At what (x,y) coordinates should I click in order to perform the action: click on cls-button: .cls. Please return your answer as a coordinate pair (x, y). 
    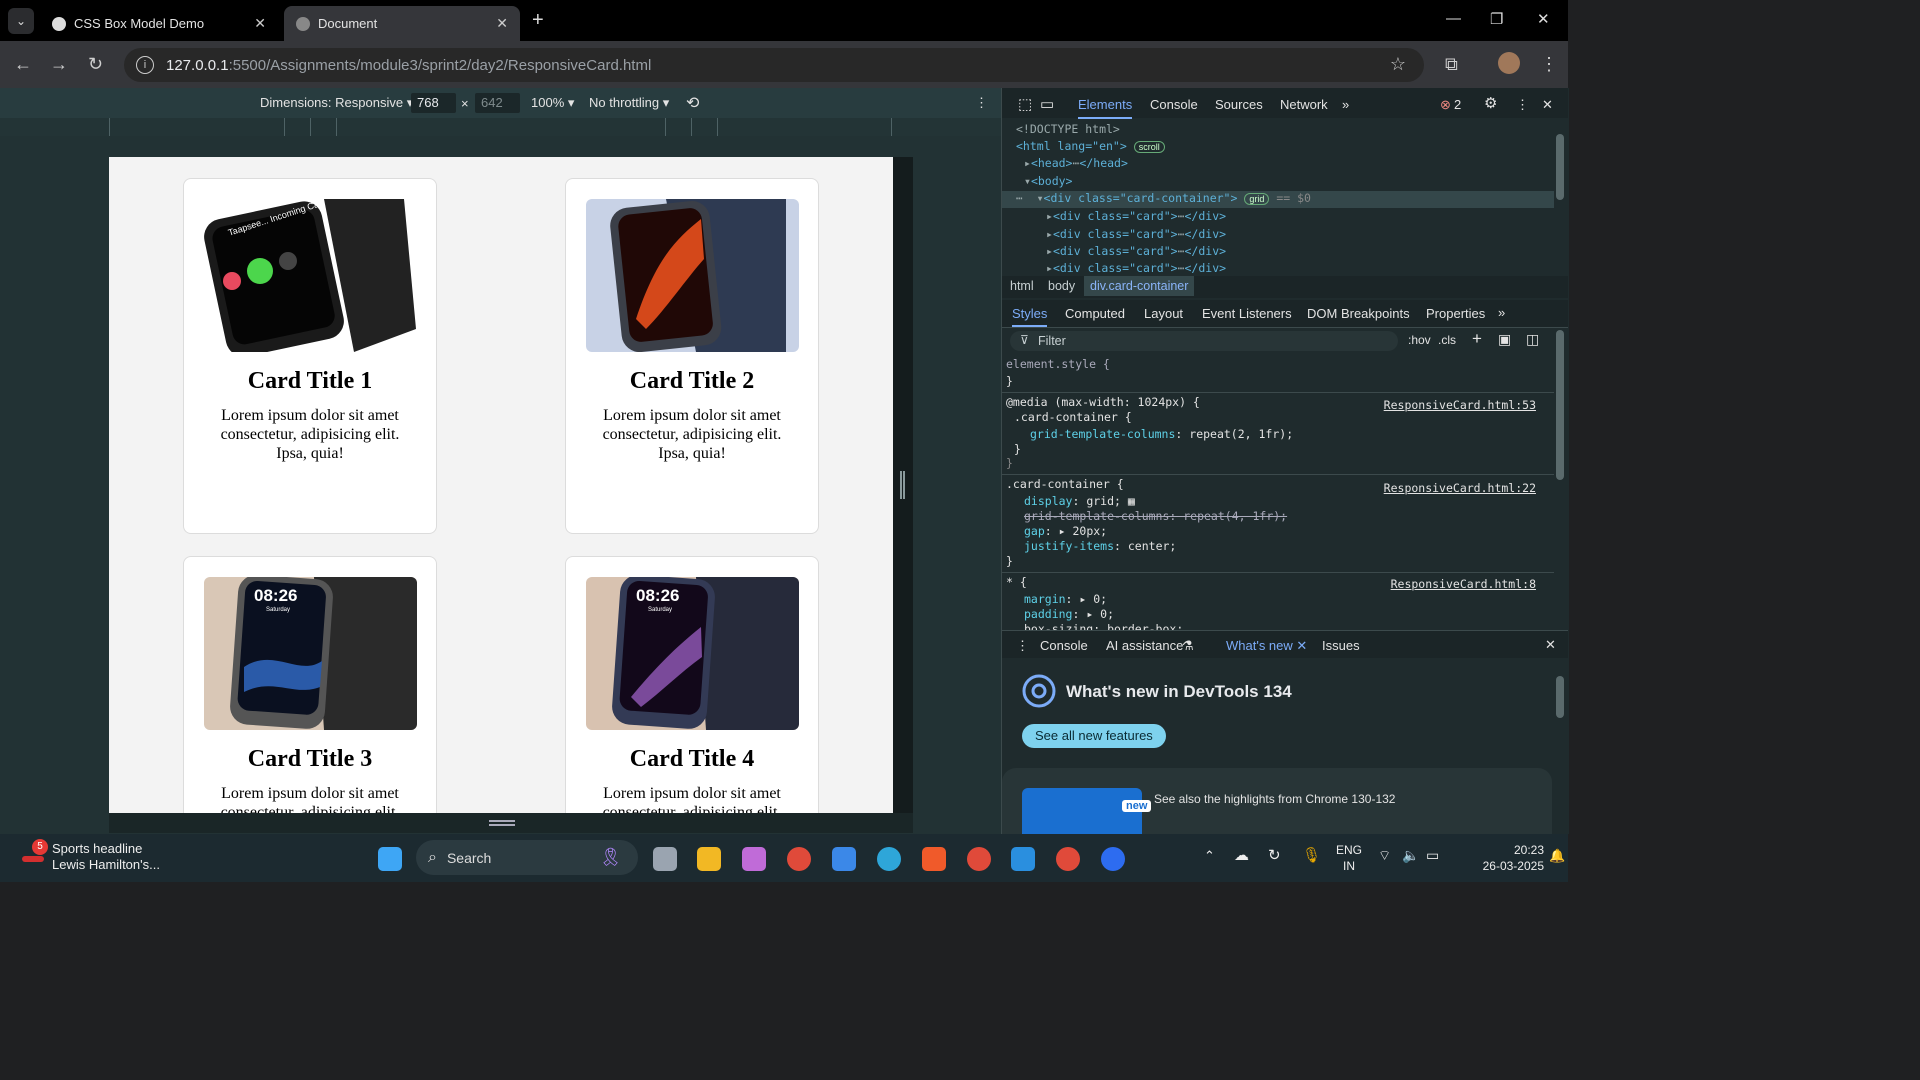
    Looking at the image, I should click on (1447, 340).